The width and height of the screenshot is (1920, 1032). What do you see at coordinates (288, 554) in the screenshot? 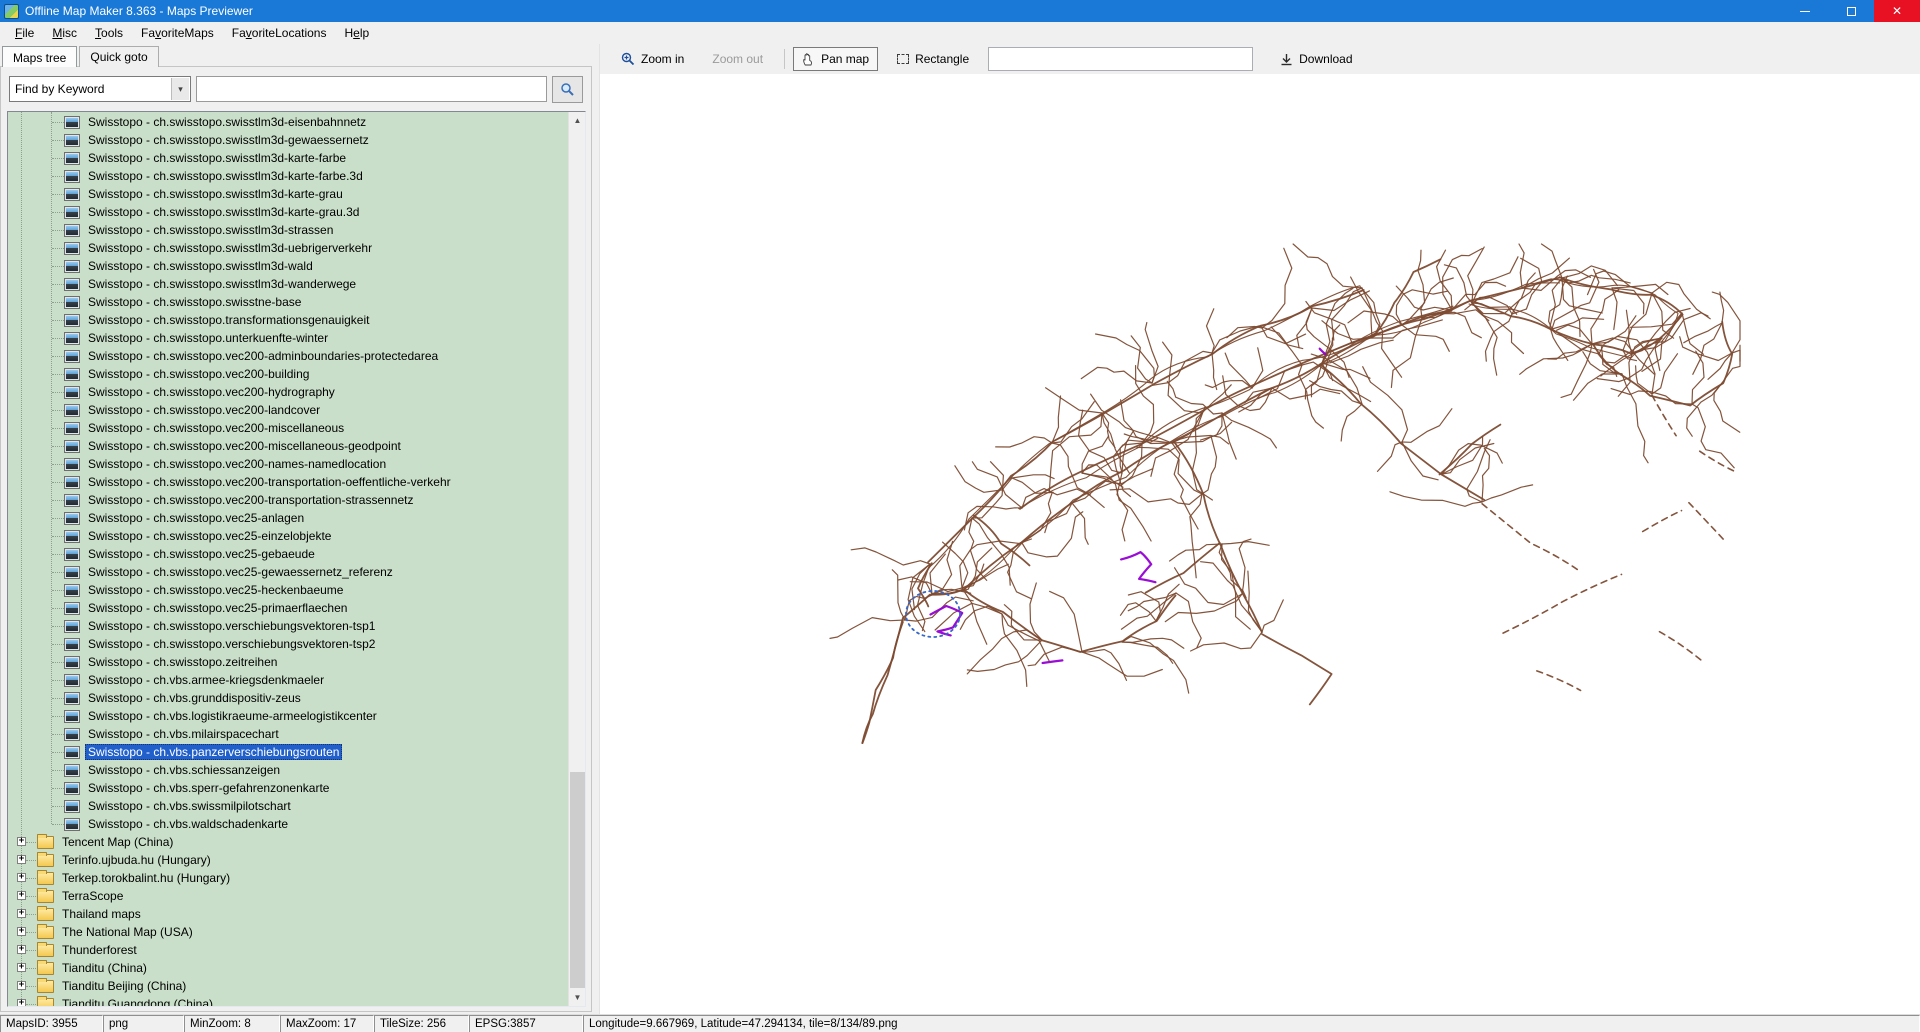
I see `tree-item: Swisstopo - ch.swisstopo.vec25-gebaeude` at bounding box center [288, 554].